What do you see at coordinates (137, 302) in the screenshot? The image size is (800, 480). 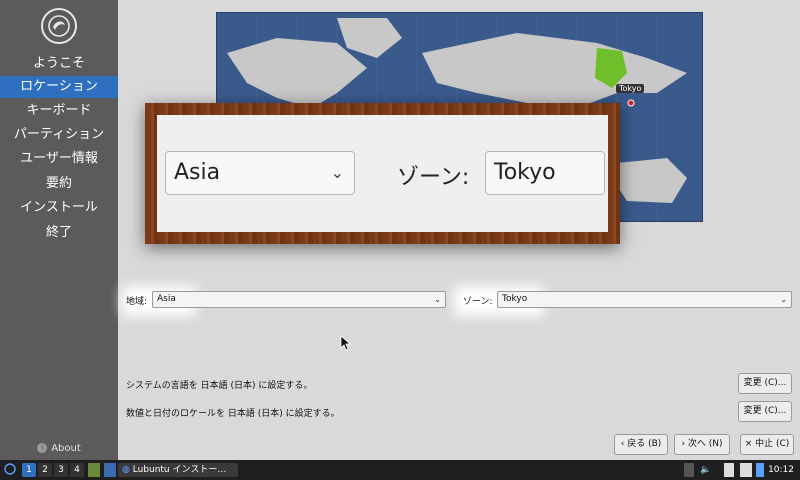 I see `region-label: 地域:` at bounding box center [137, 302].